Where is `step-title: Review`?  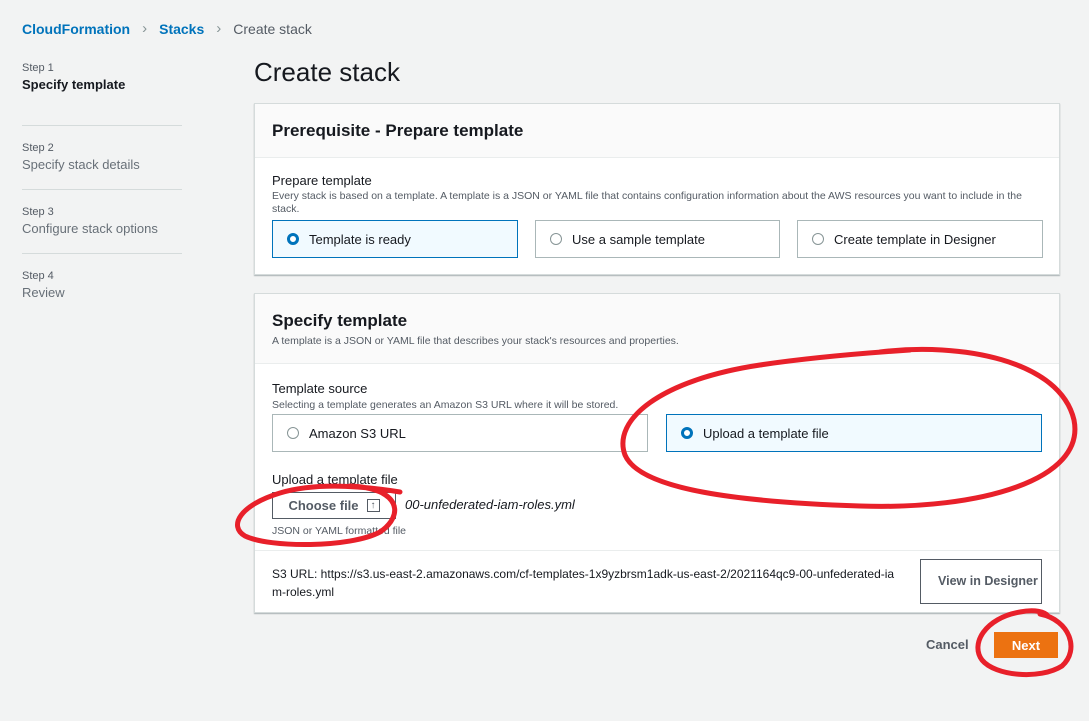
step-title: Review is located at coordinates (43, 292).